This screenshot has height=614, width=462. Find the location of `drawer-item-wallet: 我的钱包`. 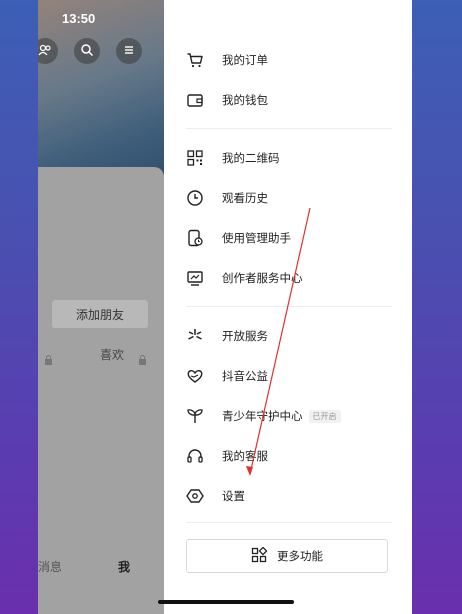

drawer-item-wallet: 我的钱包 is located at coordinates (227, 100).